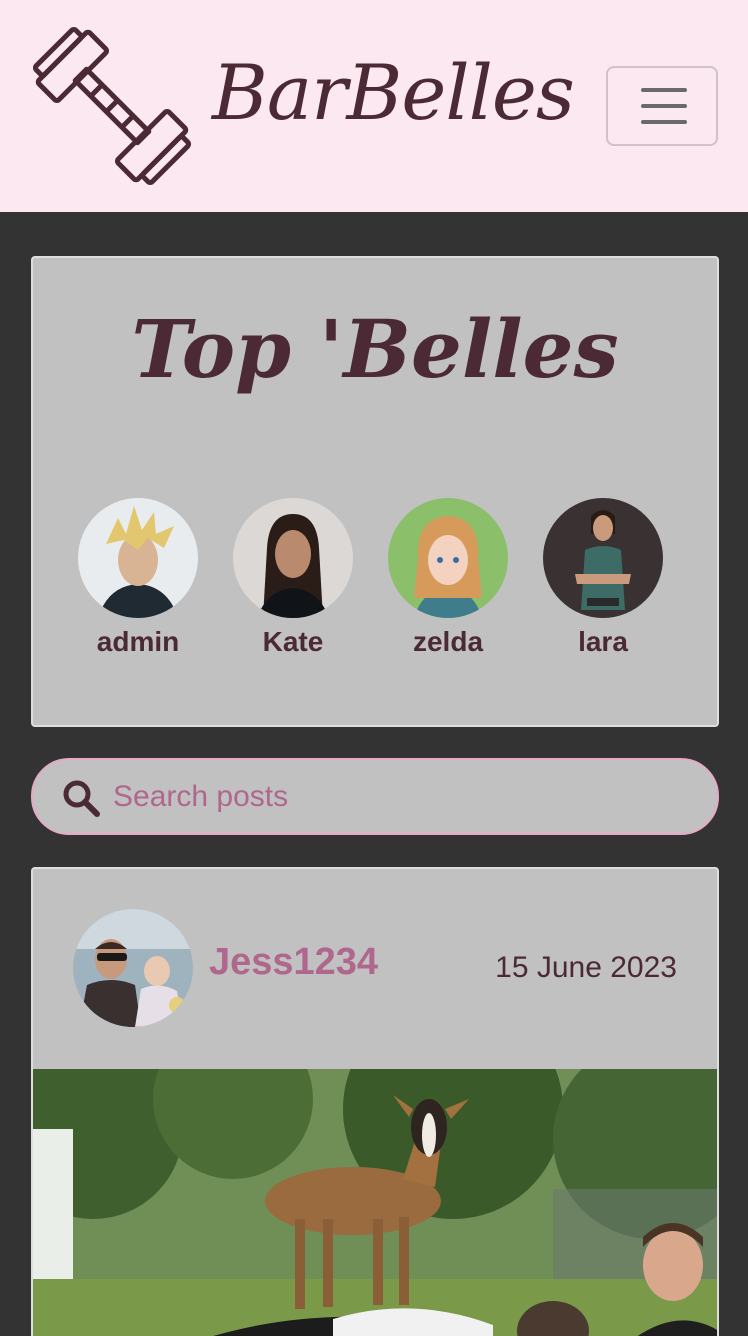 This screenshot has height=1336, width=748. What do you see at coordinates (403, 797) in the screenshot?
I see `search-input` at bounding box center [403, 797].